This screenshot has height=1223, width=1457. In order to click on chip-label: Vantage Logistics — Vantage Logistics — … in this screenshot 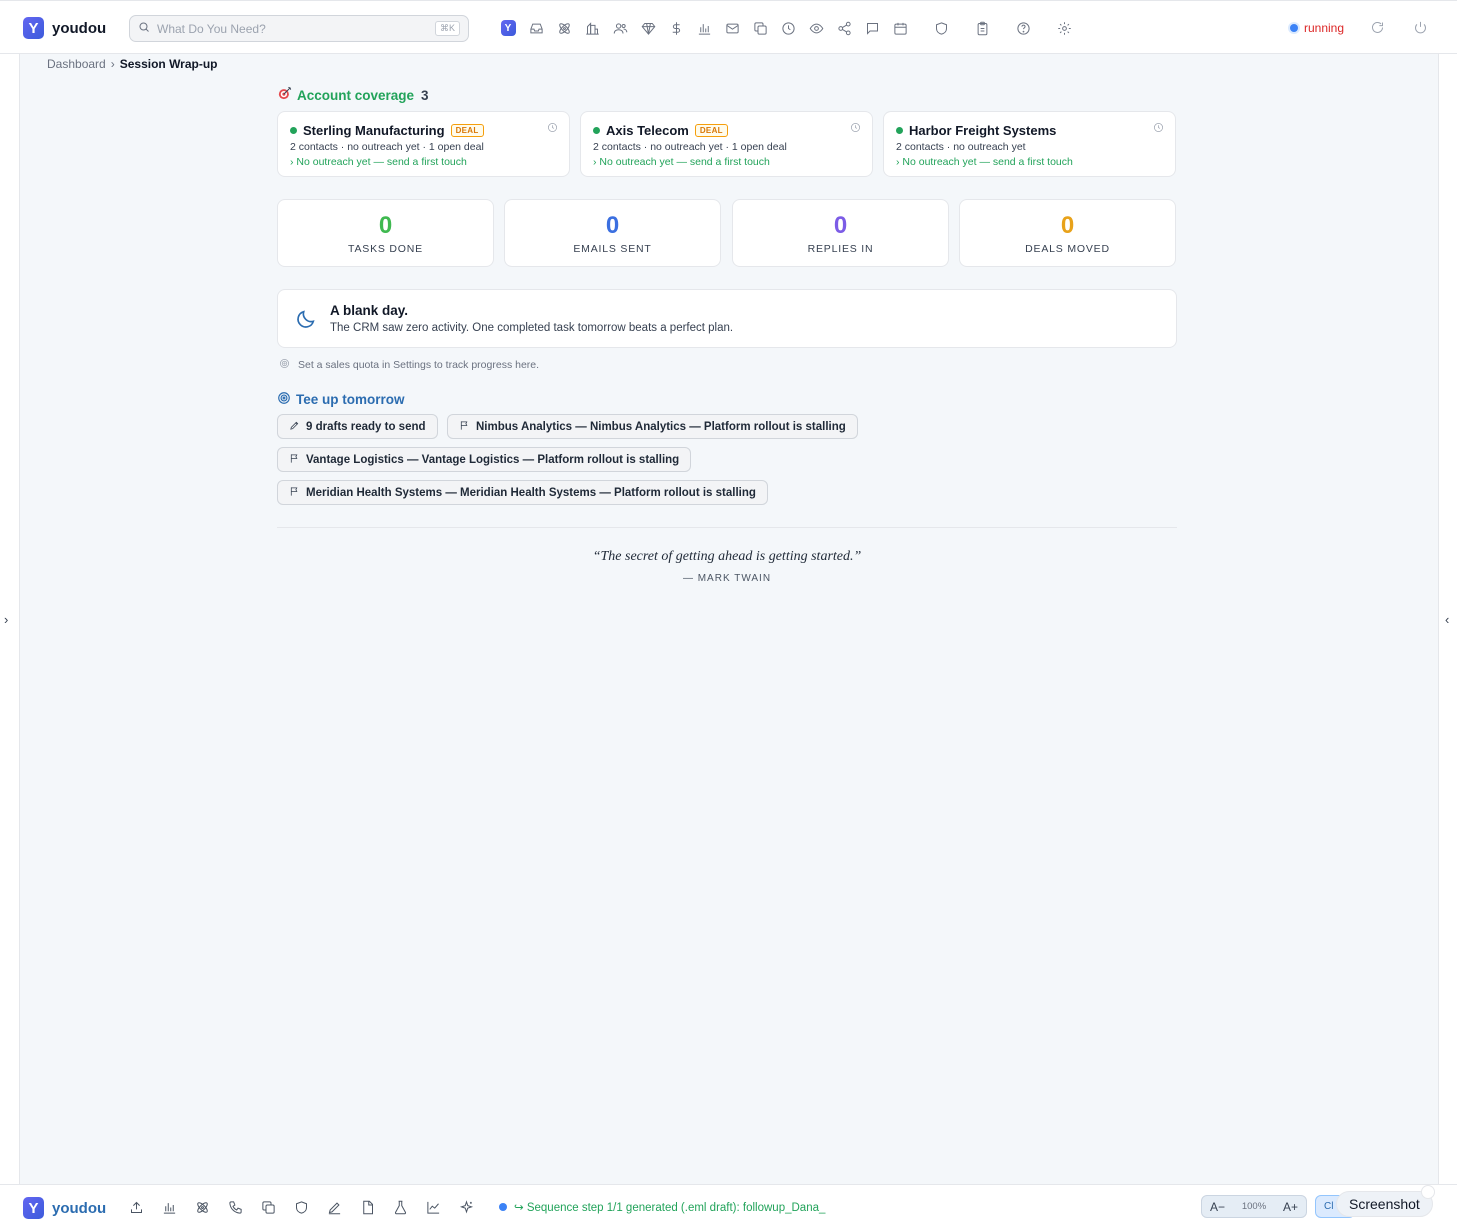, I will do `click(493, 459)`.